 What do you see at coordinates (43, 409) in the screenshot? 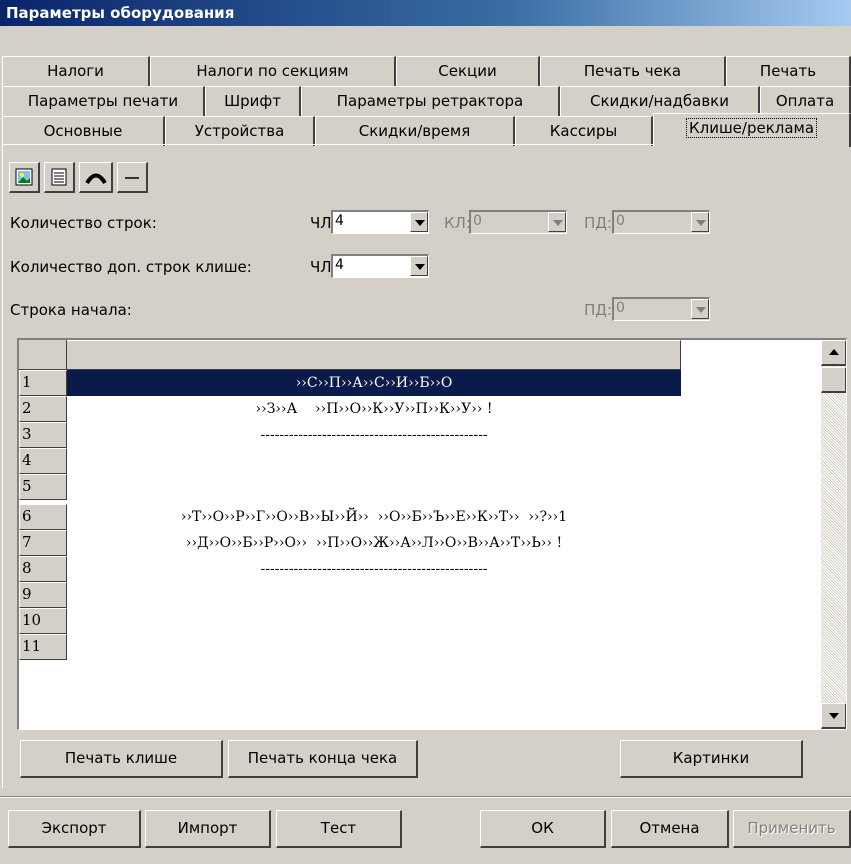
I see `row-number: 2` at bounding box center [43, 409].